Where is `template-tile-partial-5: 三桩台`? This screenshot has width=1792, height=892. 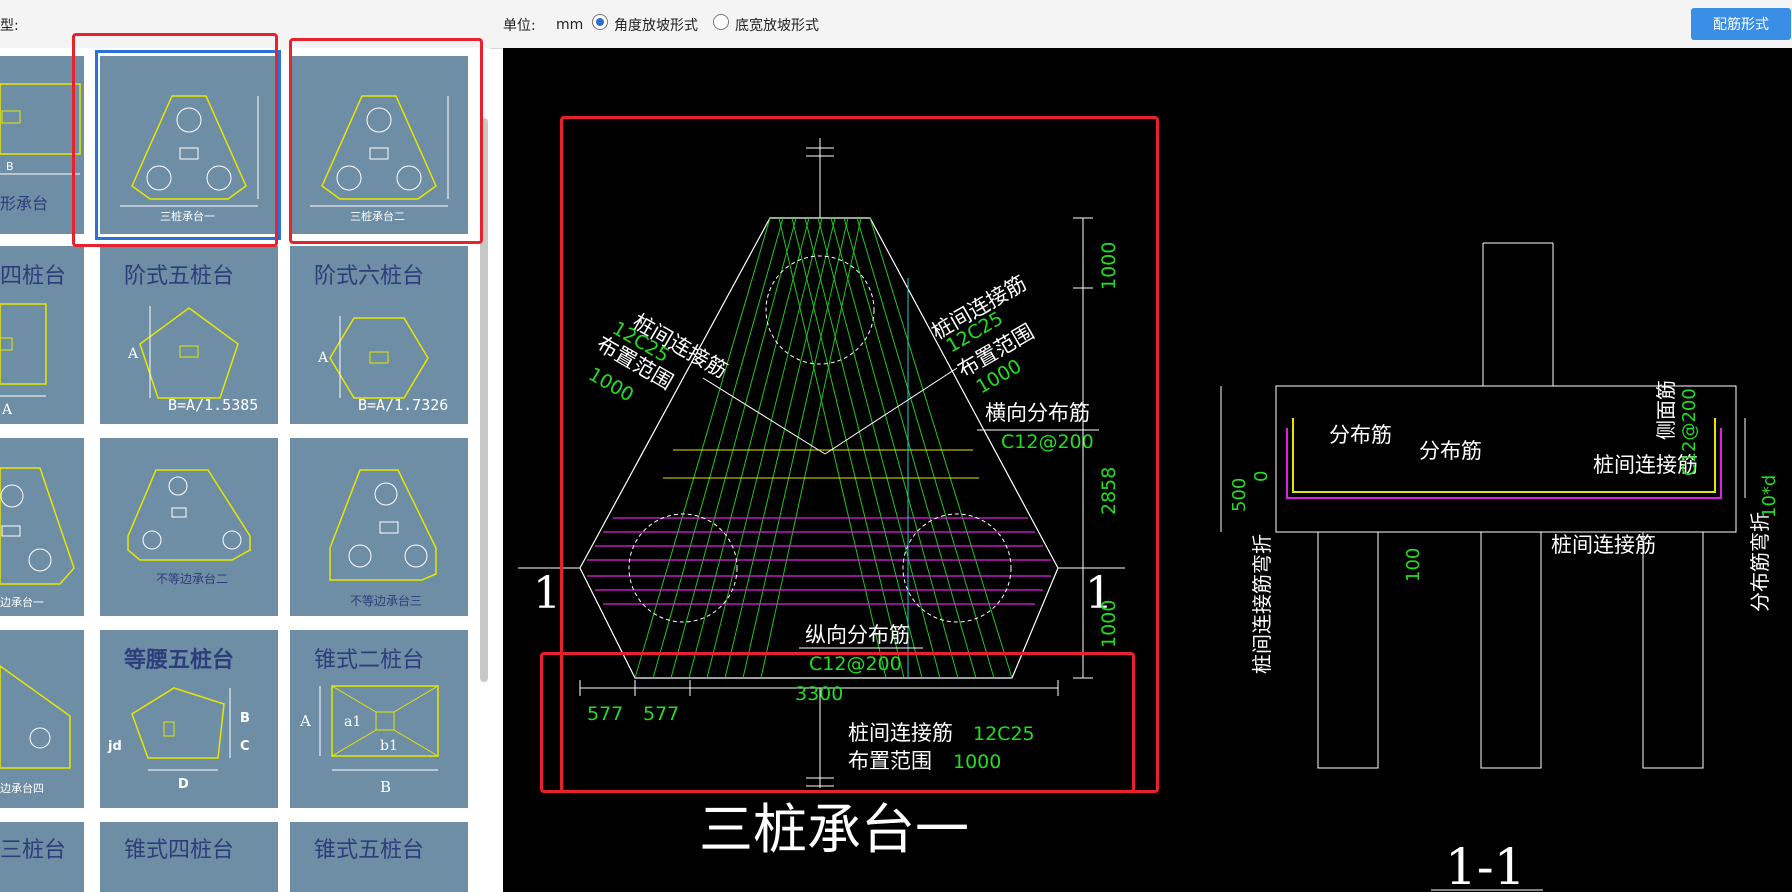
template-tile-partial-5: 三桩台 is located at coordinates (42, 857).